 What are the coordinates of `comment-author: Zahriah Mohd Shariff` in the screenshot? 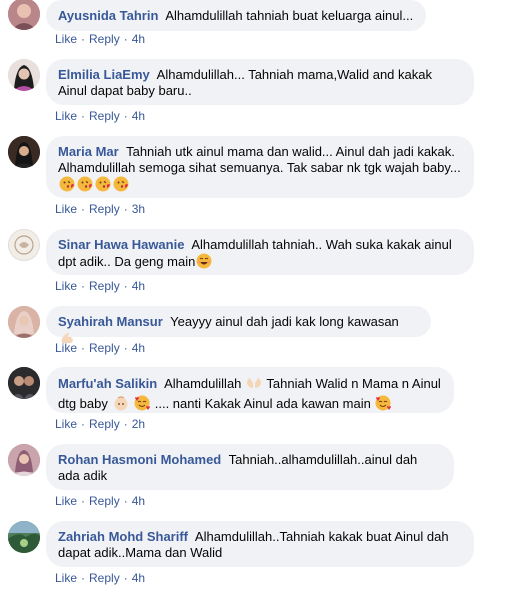 It's located at (123, 536).